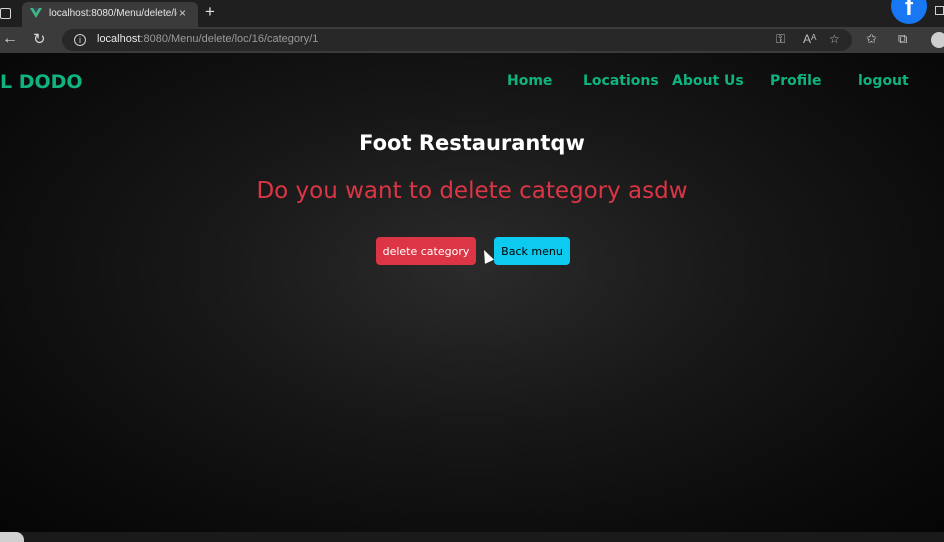 This screenshot has width=944, height=542. I want to click on reload-icon: ↻, so click(39, 39).